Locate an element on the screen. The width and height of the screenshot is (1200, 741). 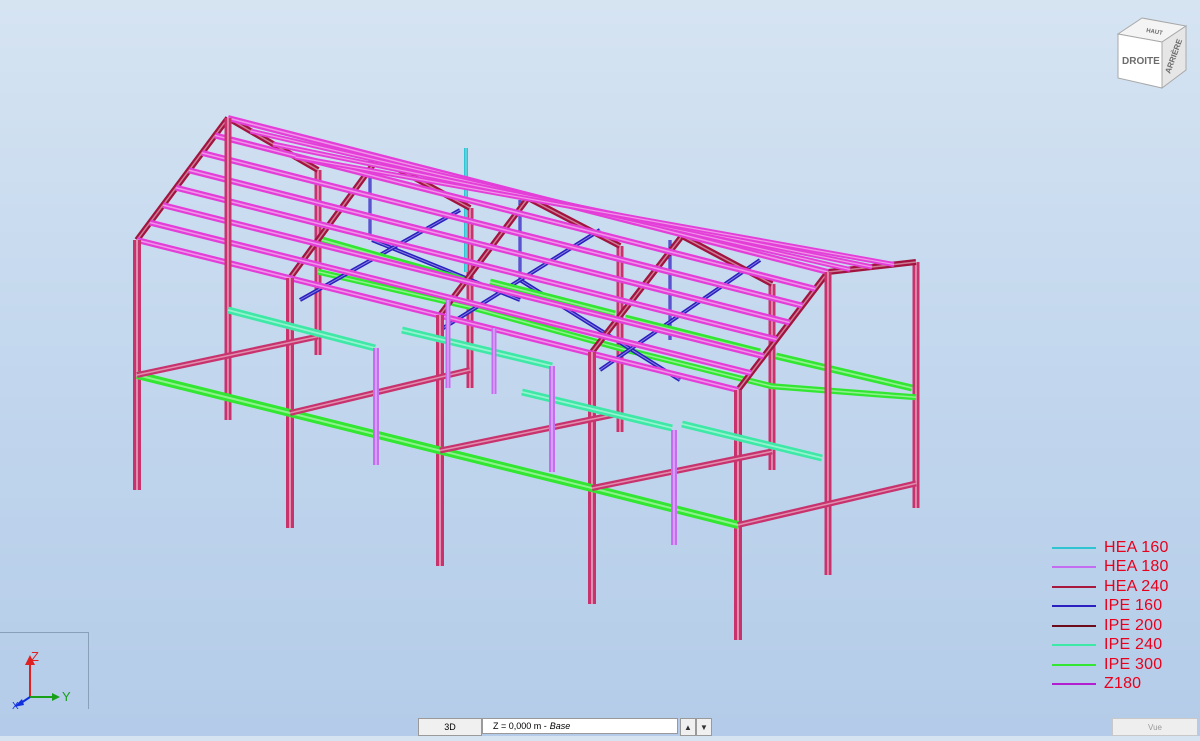
axis-triad: Z Y X is located at coordinates (44, 672).